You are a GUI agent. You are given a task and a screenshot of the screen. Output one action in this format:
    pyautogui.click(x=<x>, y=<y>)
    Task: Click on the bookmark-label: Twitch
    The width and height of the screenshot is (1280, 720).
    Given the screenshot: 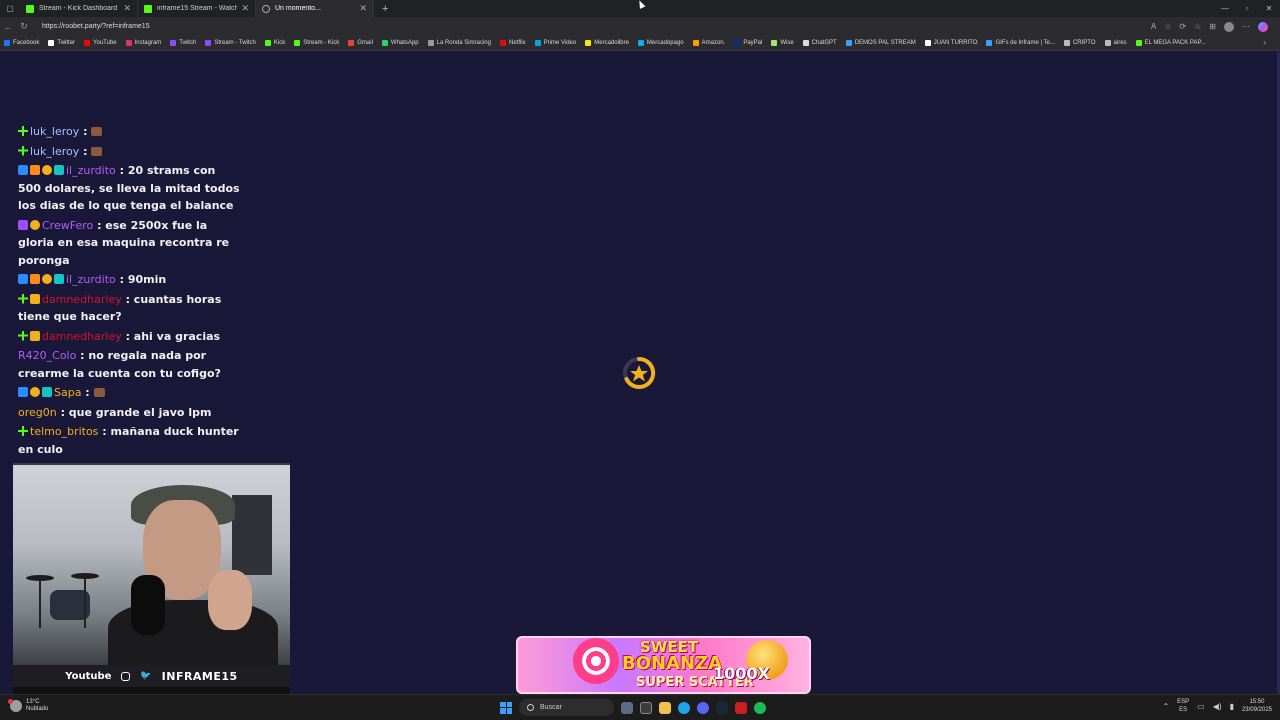 What is the action you would take?
    pyautogui.click(x=188, y=43)
    